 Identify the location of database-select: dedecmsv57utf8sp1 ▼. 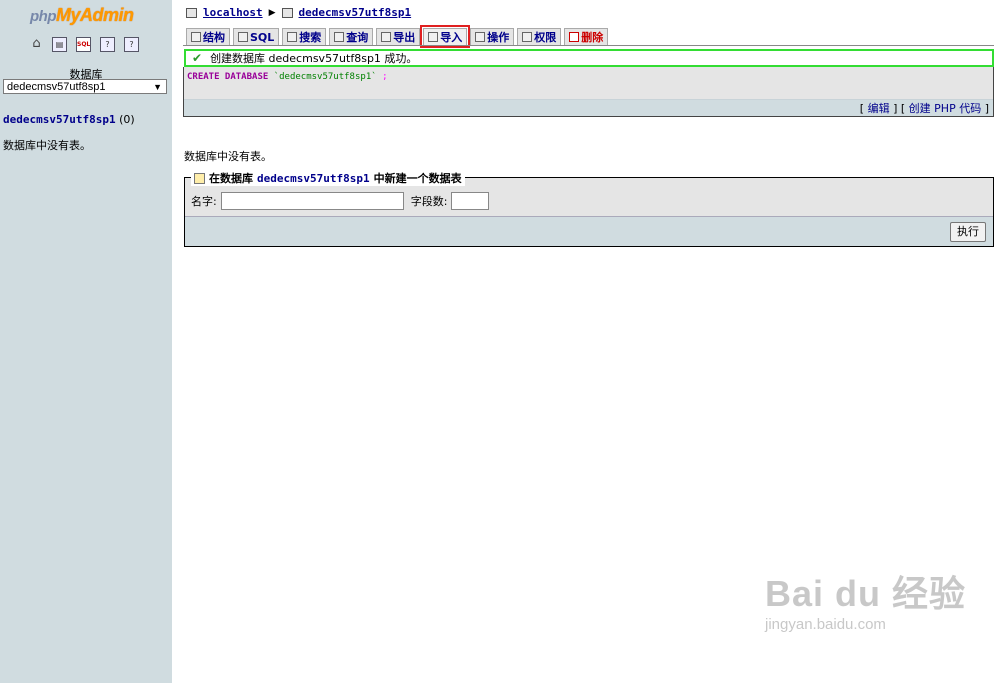
(85, 86).